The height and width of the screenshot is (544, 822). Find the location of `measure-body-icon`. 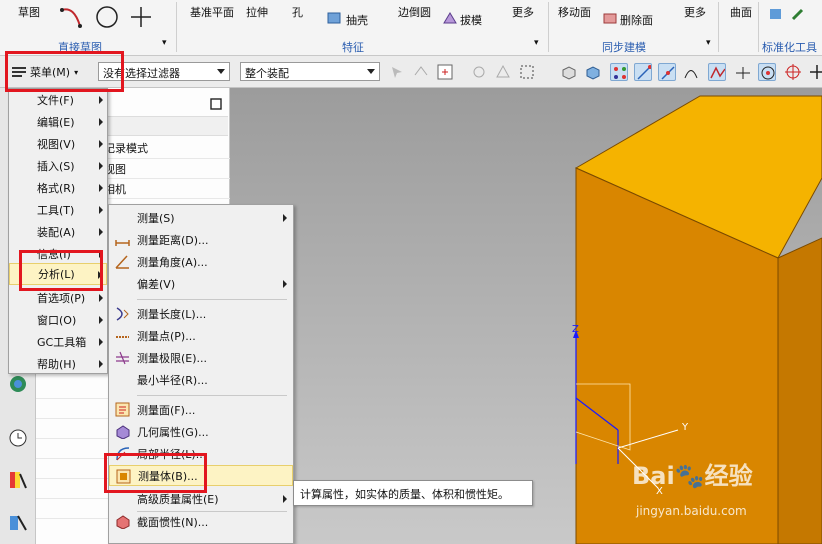

measure-body-icon is located at coordinates (123, 476).